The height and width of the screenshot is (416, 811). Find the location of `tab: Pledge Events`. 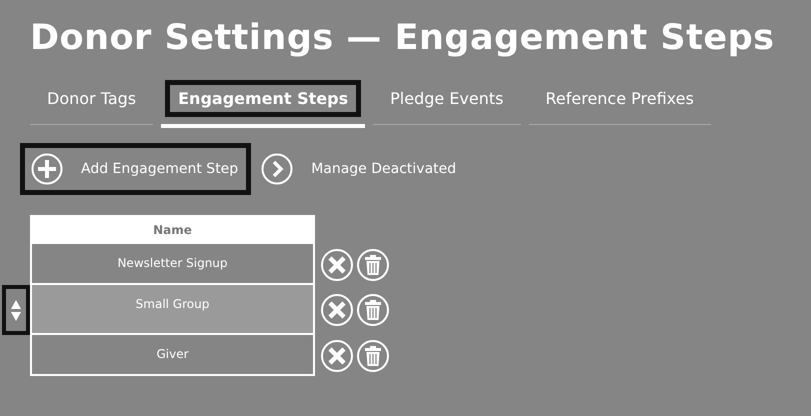

tab: Pledge Events is located at coordinates (446, 102).